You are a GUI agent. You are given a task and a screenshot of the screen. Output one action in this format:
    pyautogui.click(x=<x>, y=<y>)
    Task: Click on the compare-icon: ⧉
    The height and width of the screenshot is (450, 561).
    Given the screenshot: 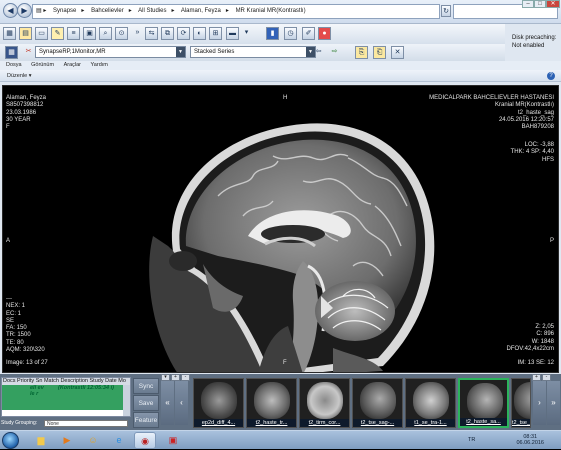 What is the action you would take?
    pyautogui.click(x=167, y=33)
    